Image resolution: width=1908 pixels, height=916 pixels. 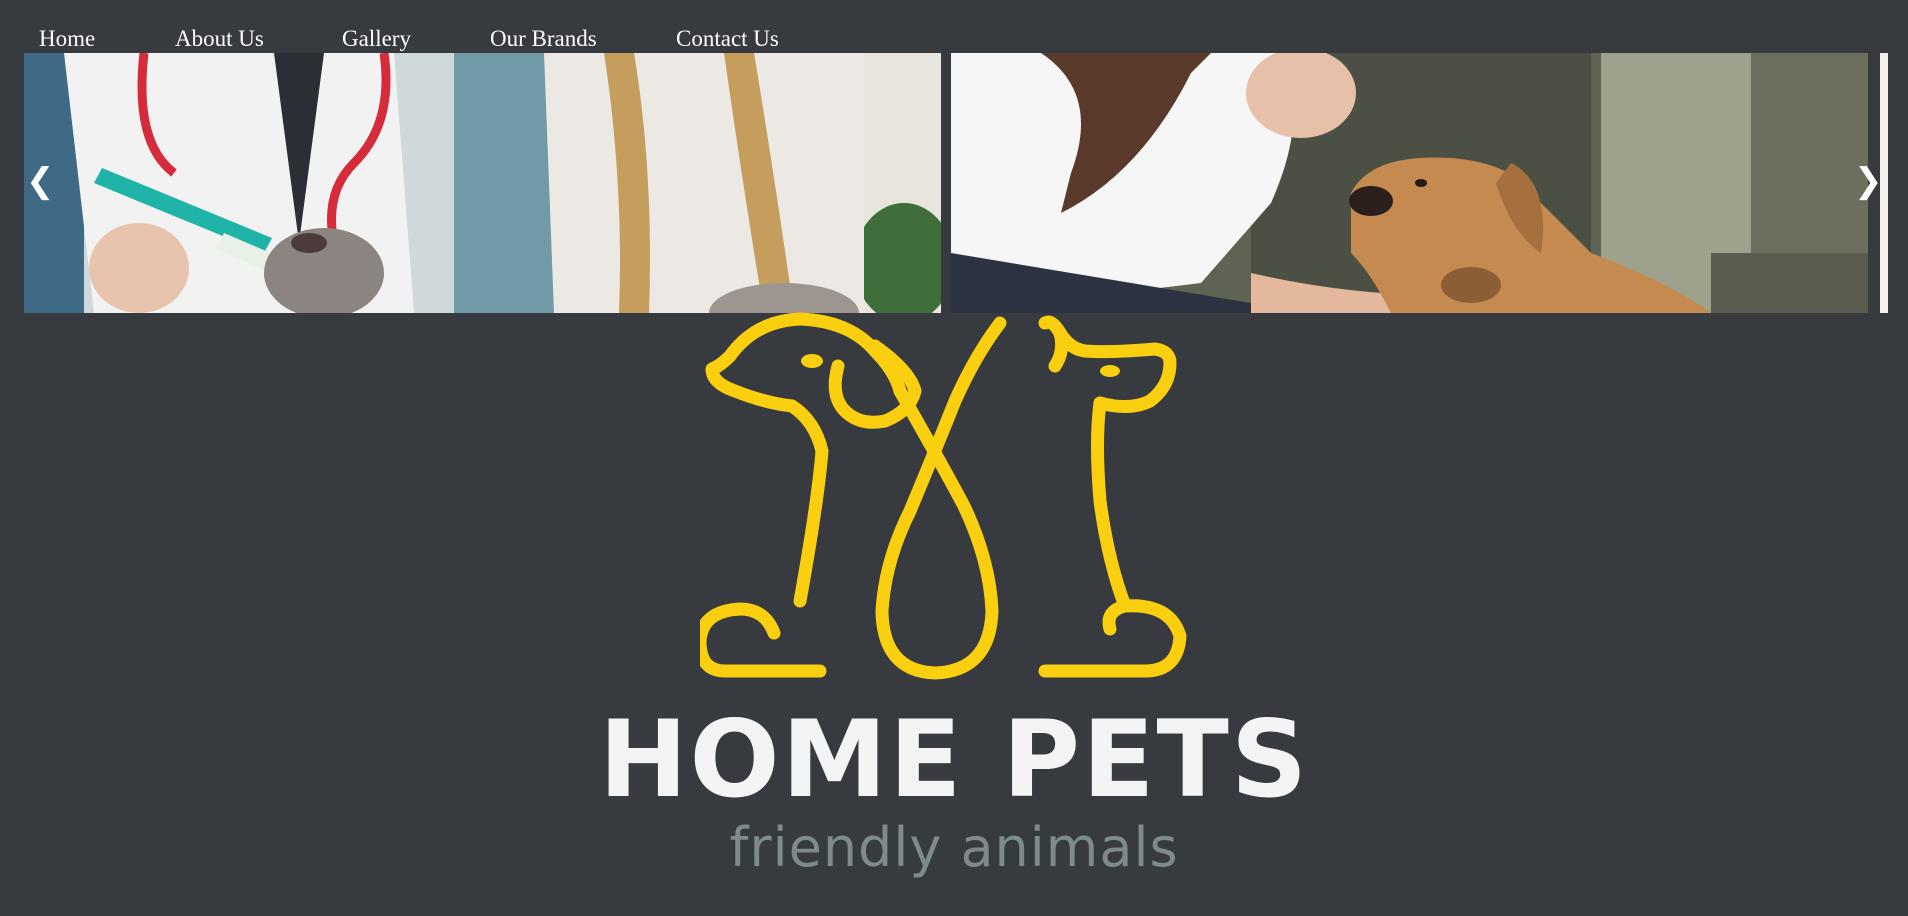 What do you see at coordinates (67, 39) in the screenshot?
I see `nav-link-home: Home` at bounding box center [67, 39].